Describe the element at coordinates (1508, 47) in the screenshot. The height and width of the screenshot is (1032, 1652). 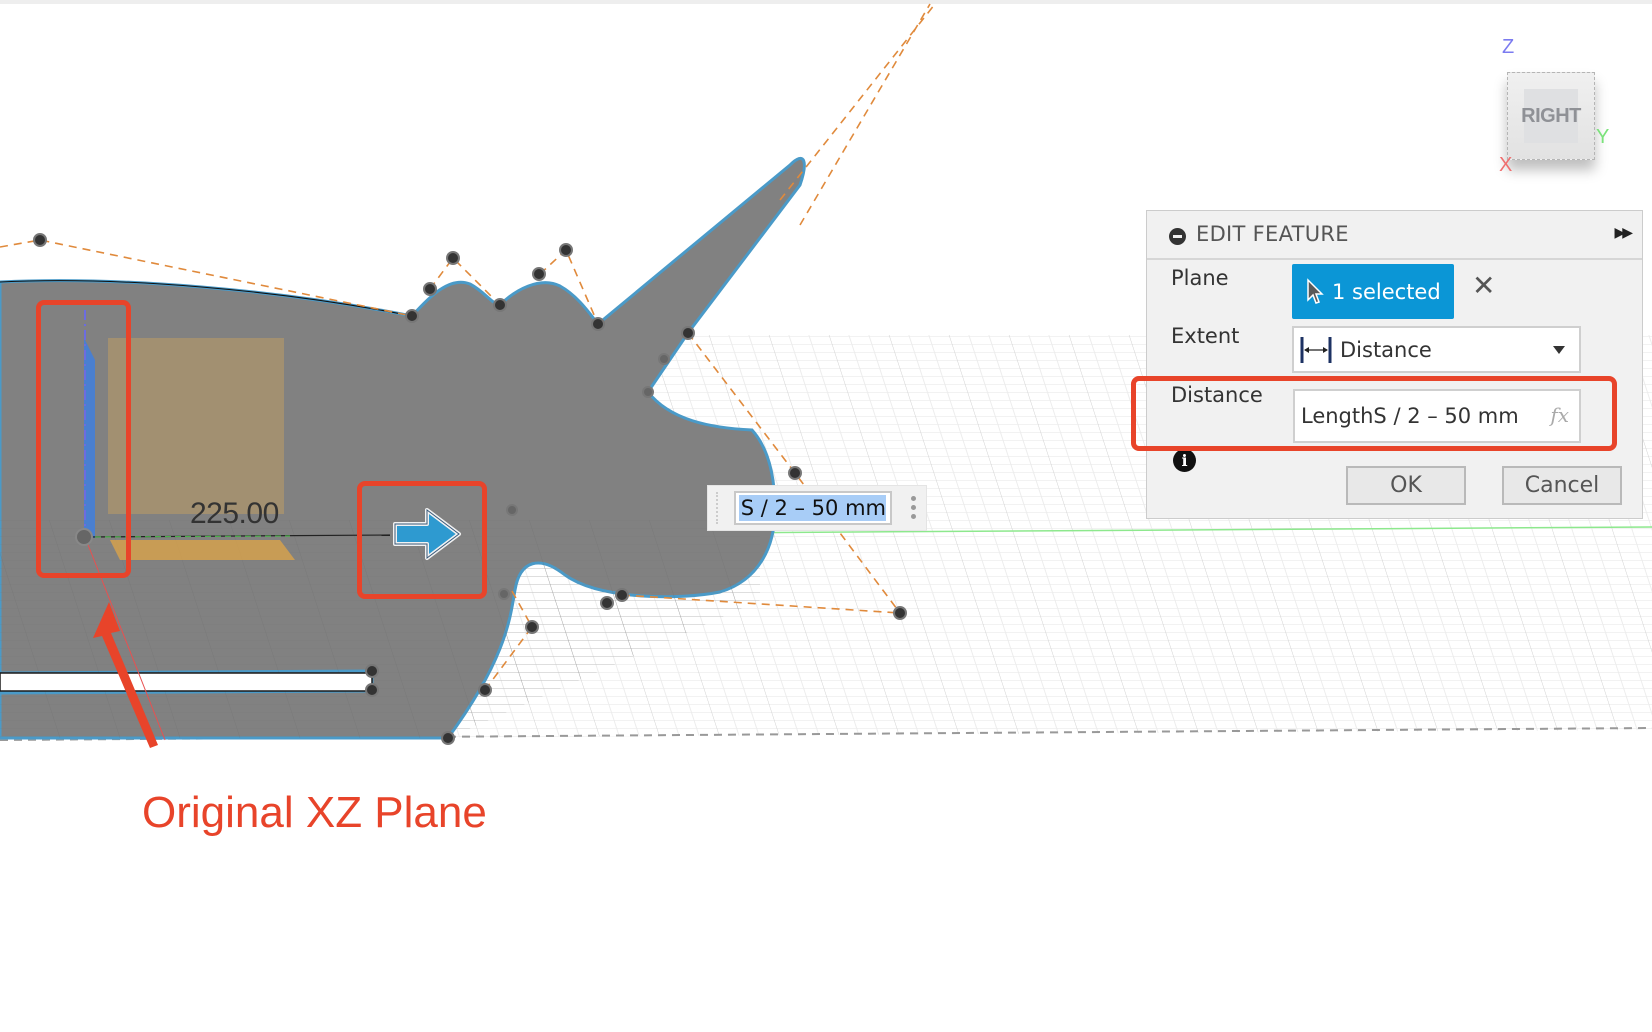
I see `z-axis-label: Z` at that location.